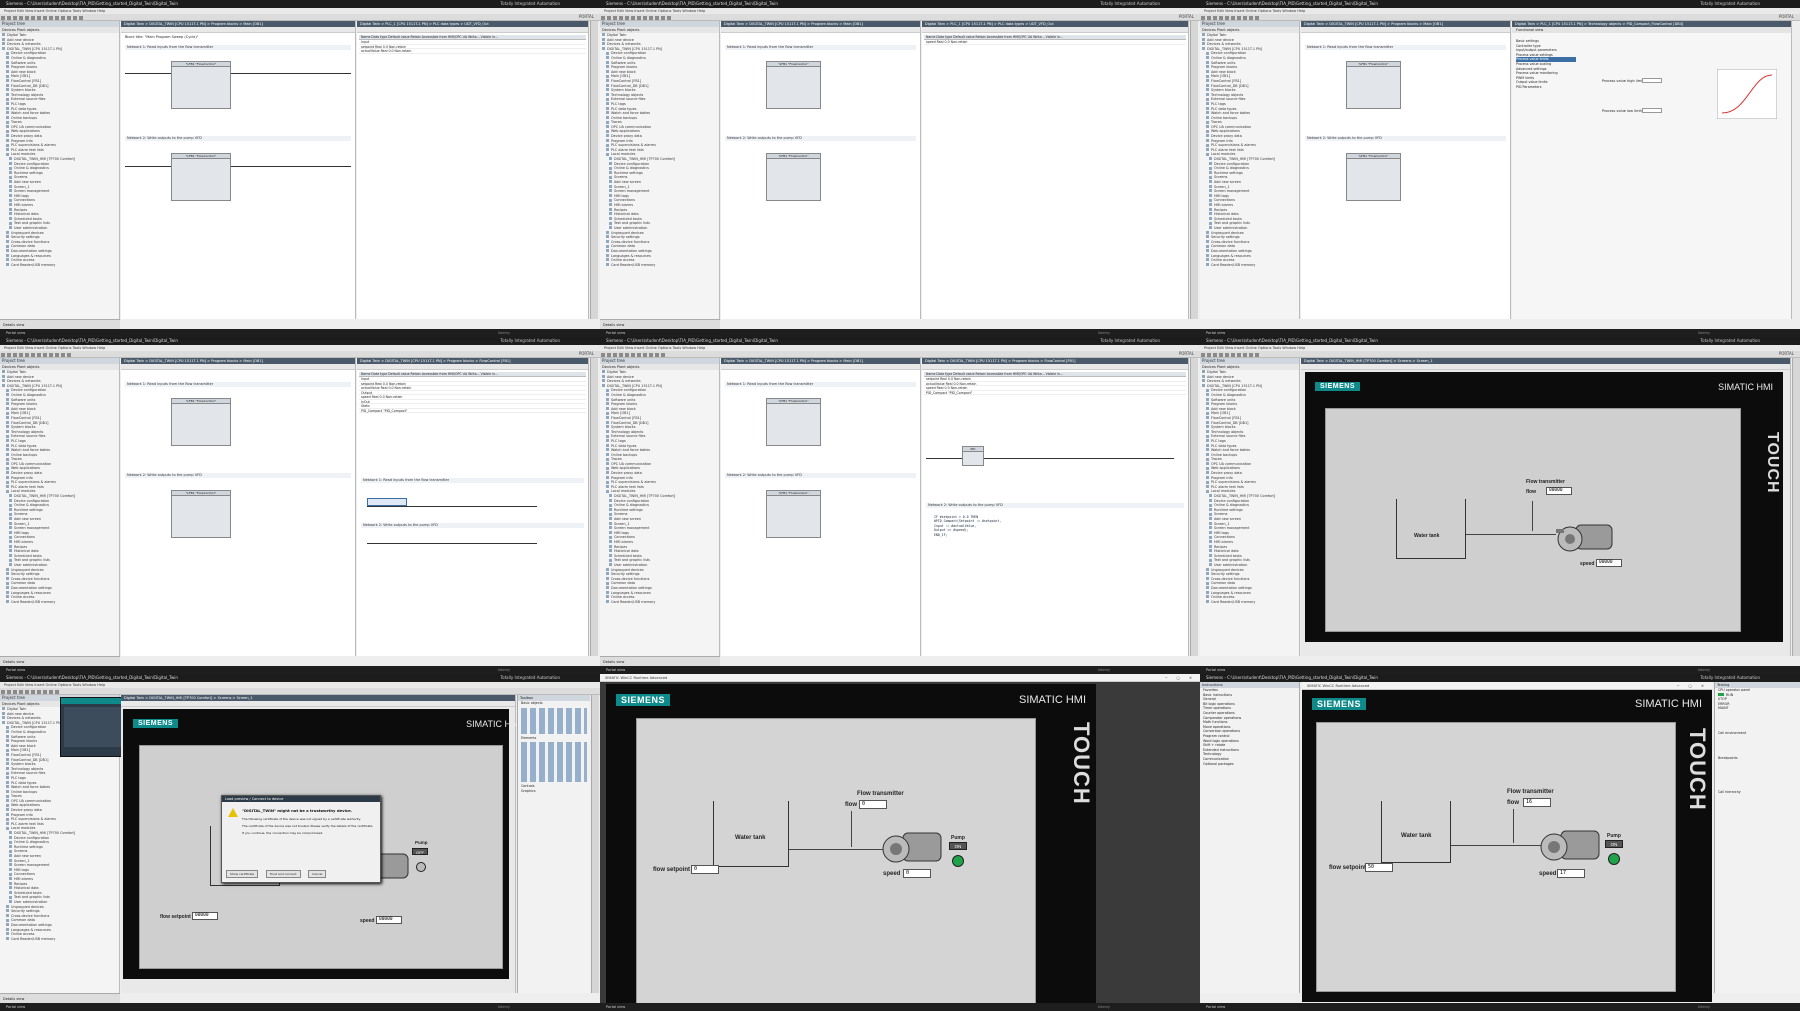 This screenshot has height=1011, width=1800. I want to click on show-certificate-button: Show certificate, so click(242, 874).